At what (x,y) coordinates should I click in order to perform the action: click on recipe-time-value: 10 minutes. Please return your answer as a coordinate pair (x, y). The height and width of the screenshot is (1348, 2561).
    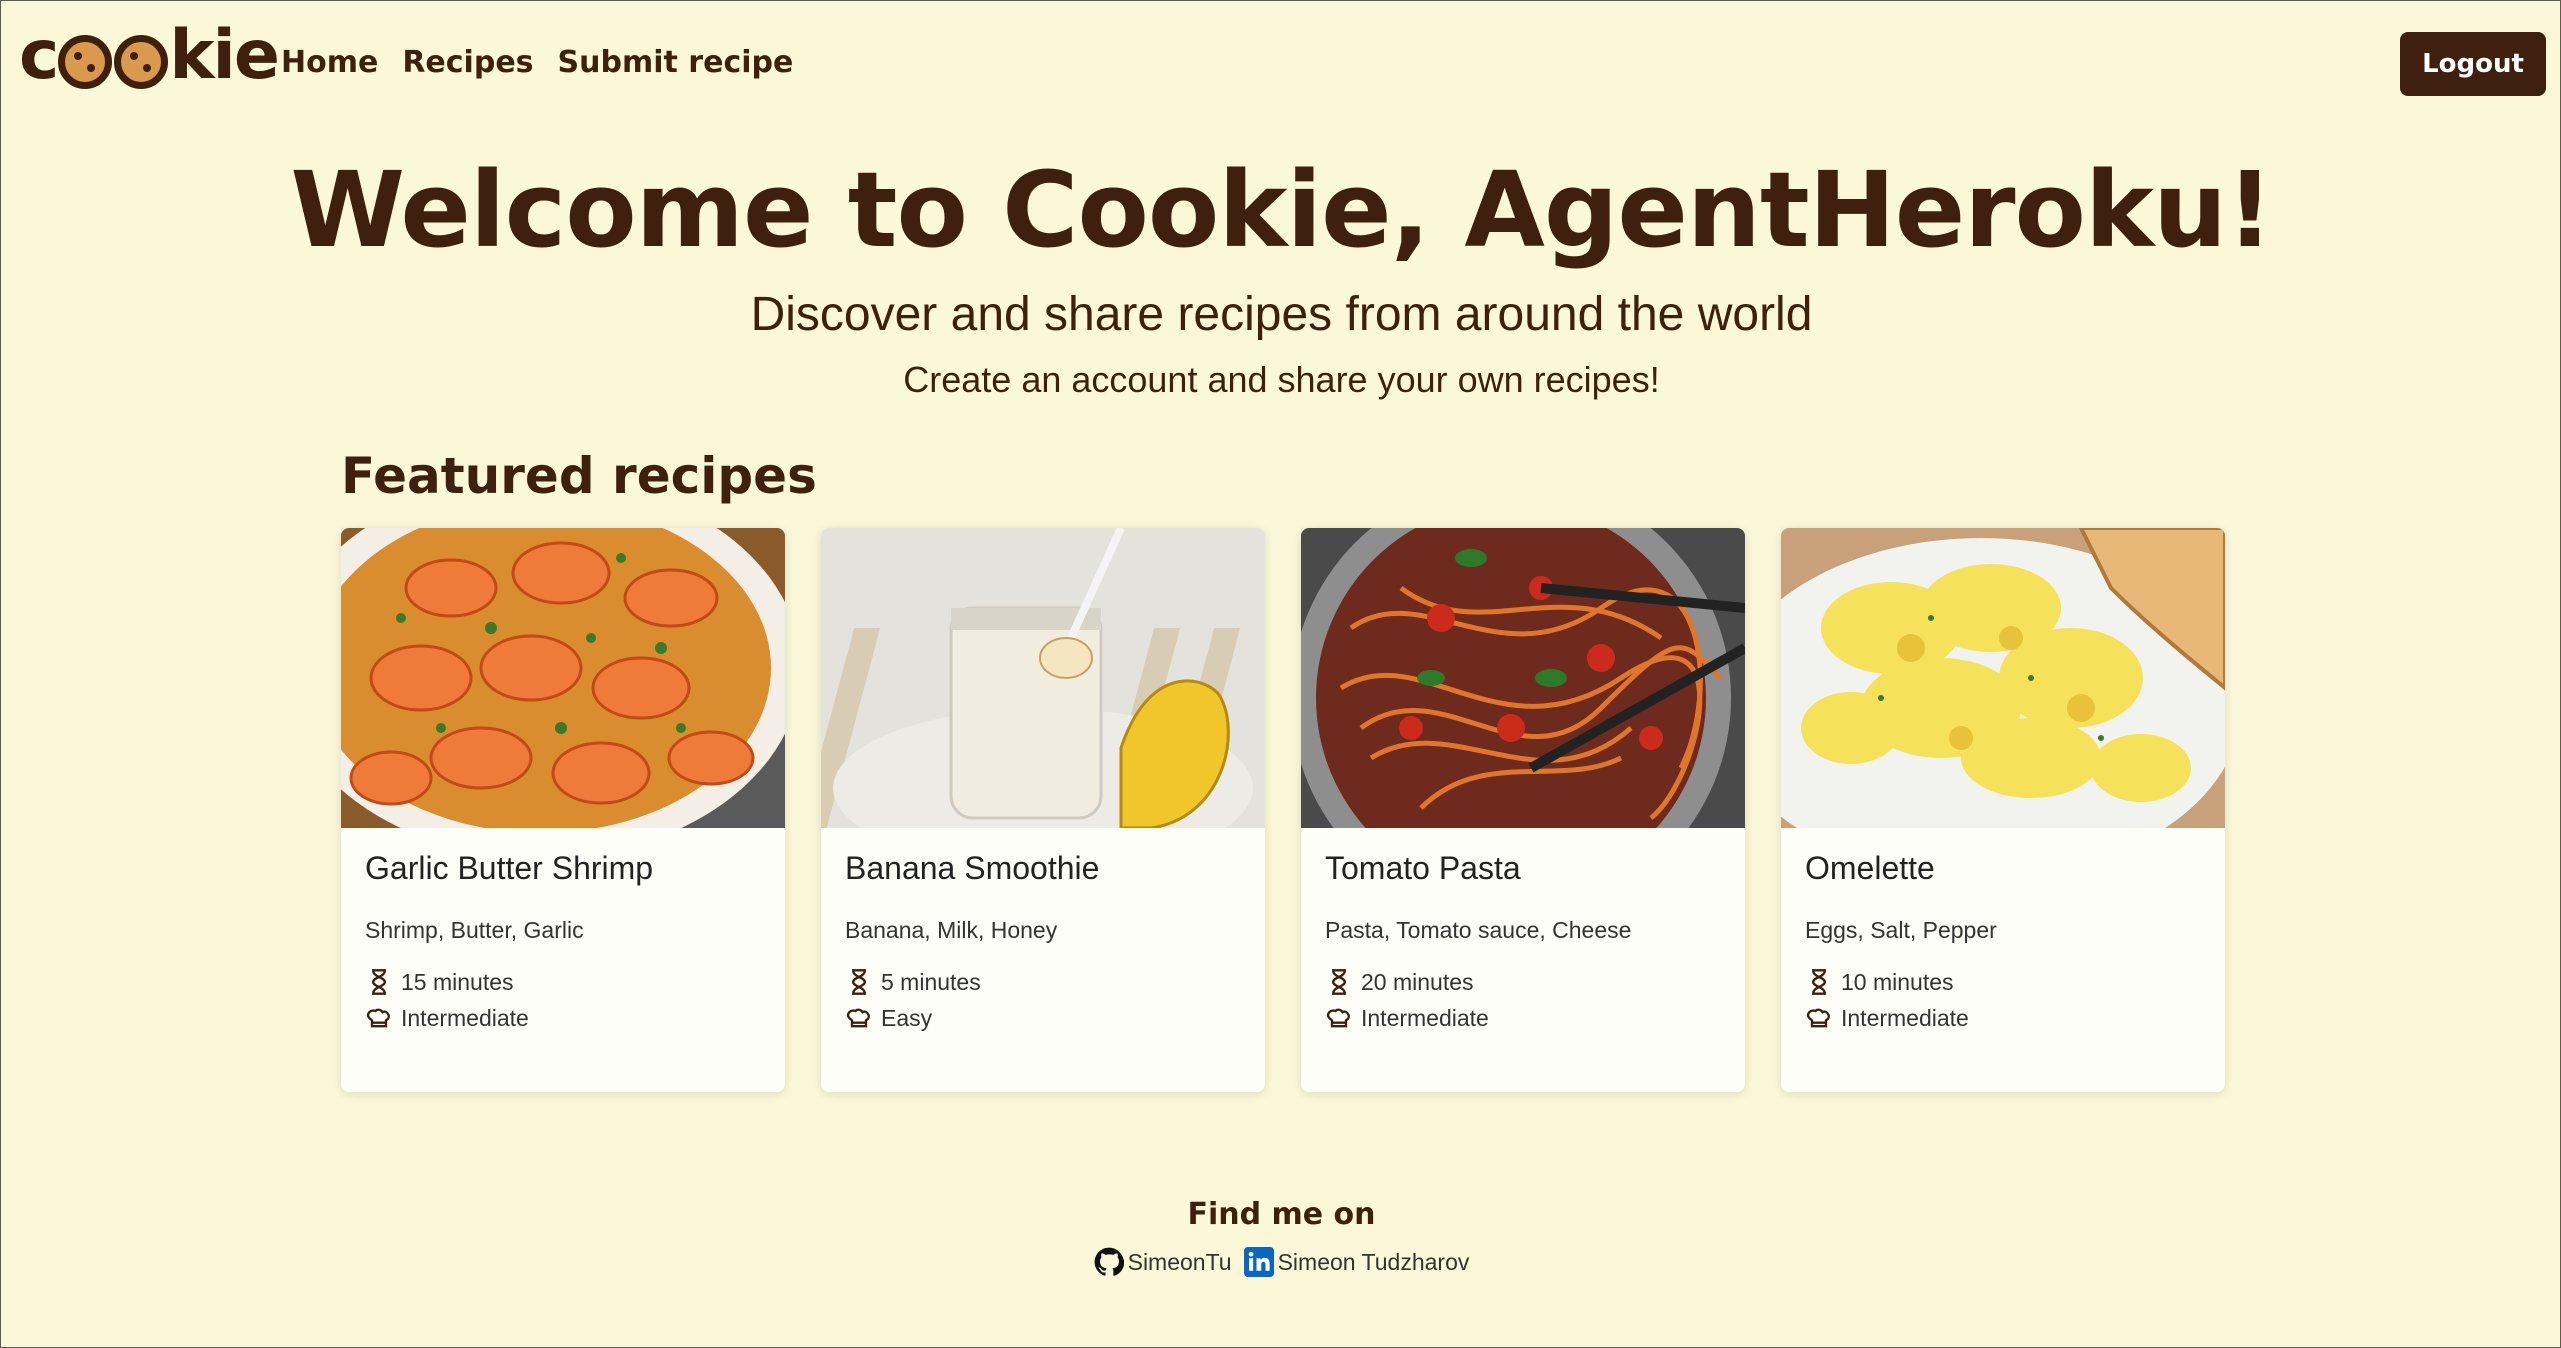
    Looking at the image, I should click on (1897, 981).